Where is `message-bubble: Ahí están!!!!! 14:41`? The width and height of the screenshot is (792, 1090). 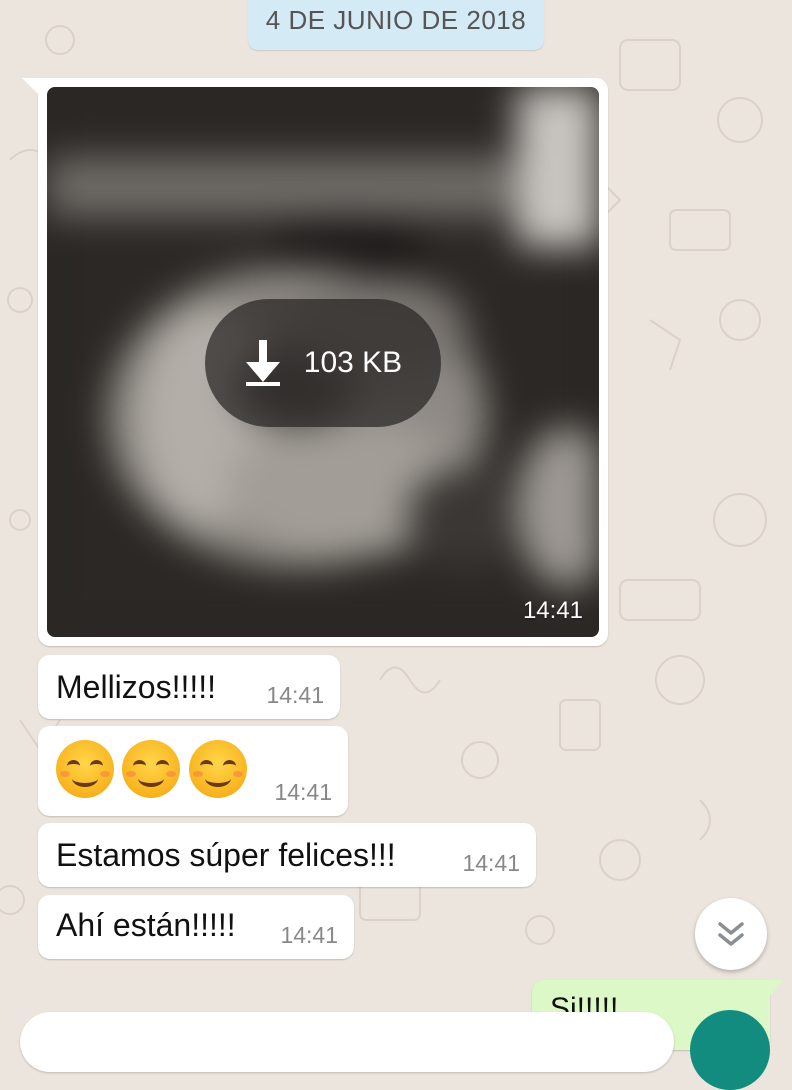
message-bubble: Ahí están!!!!! 14:41 is located at coordinates (196, 927).